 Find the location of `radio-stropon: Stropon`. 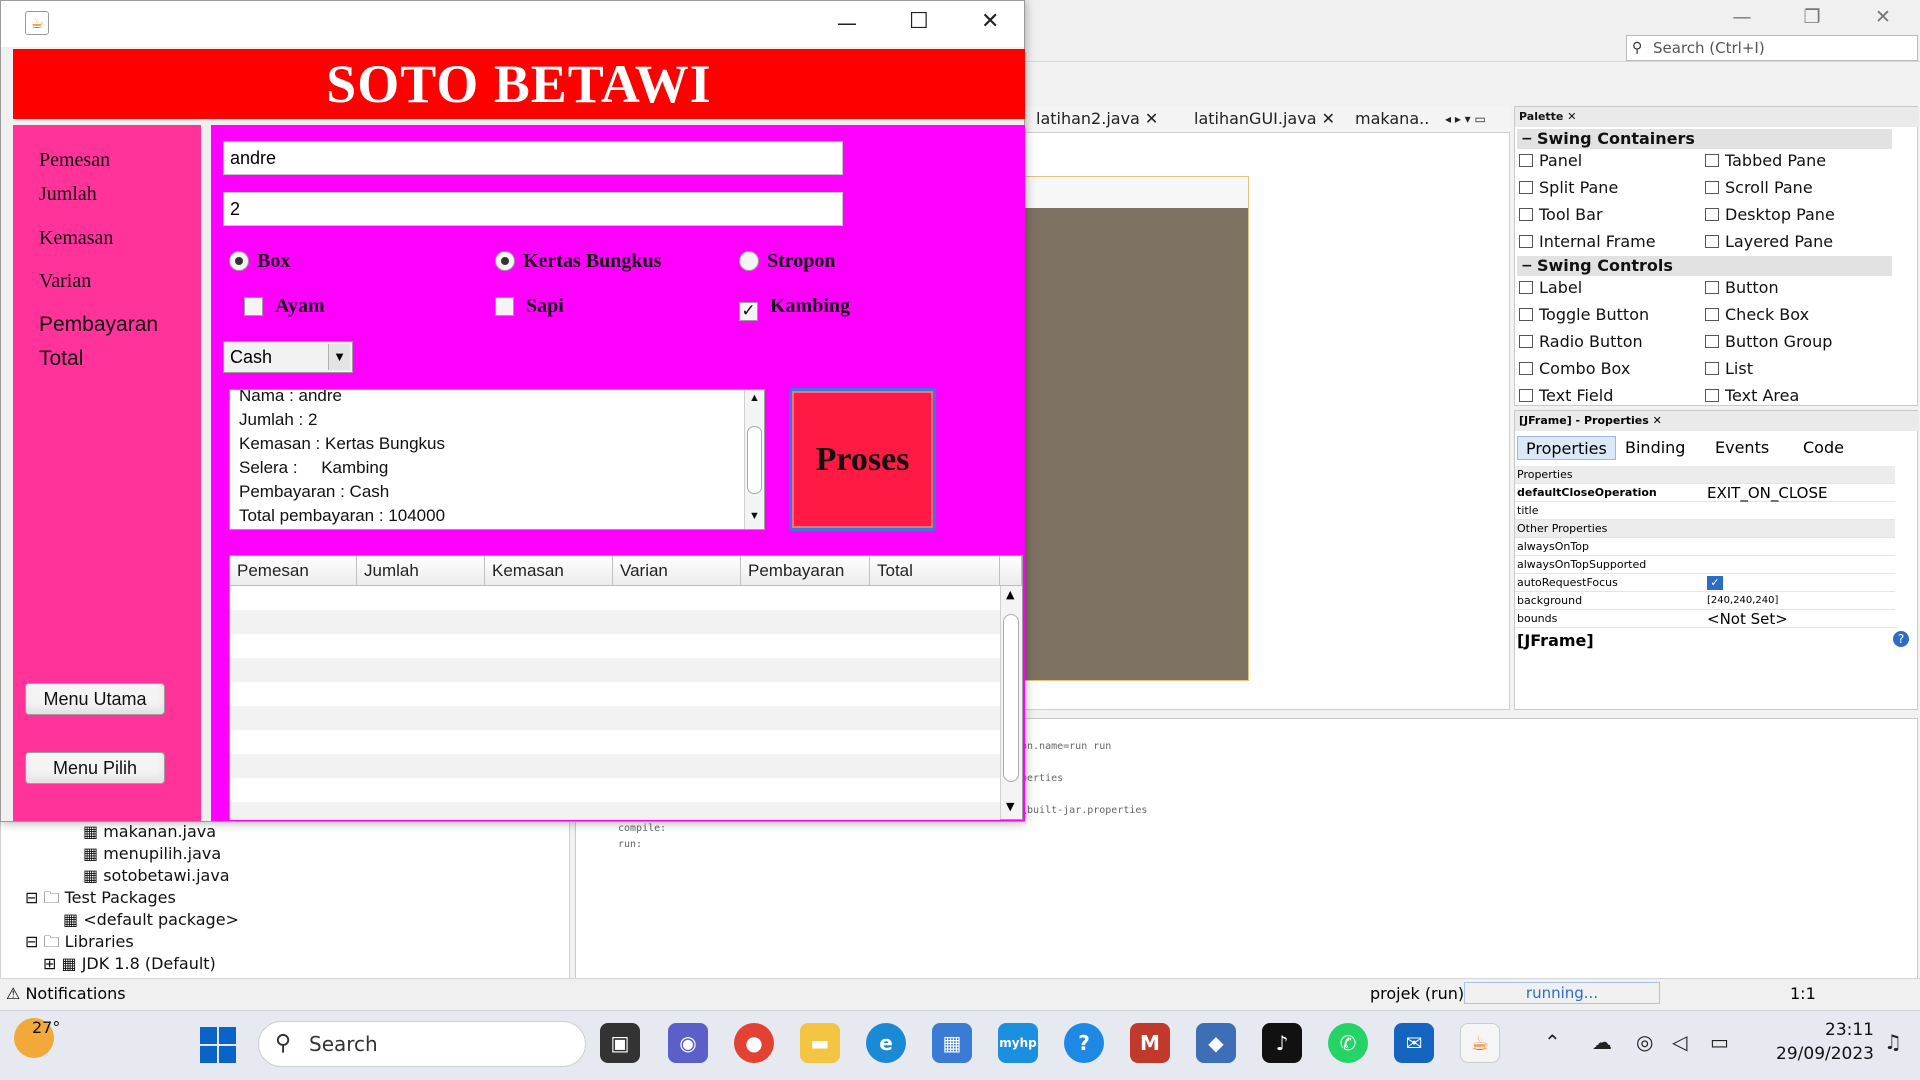

radio-stropon: Stropon is located at coordinates (787, 261).